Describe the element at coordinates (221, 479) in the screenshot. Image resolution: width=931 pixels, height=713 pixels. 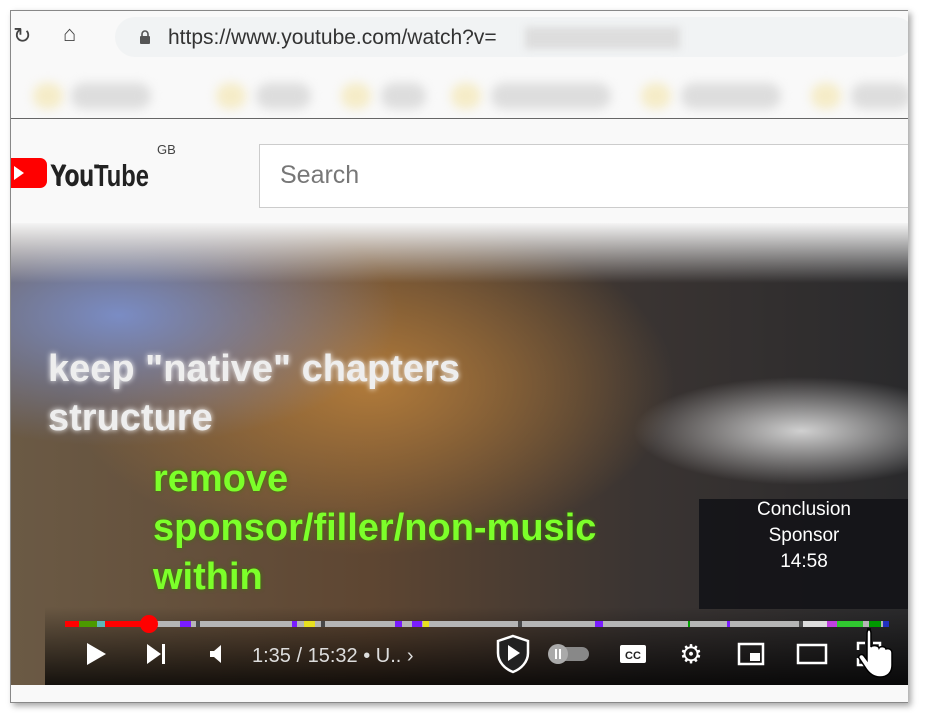
I see `overlay-line: remove` at that location.